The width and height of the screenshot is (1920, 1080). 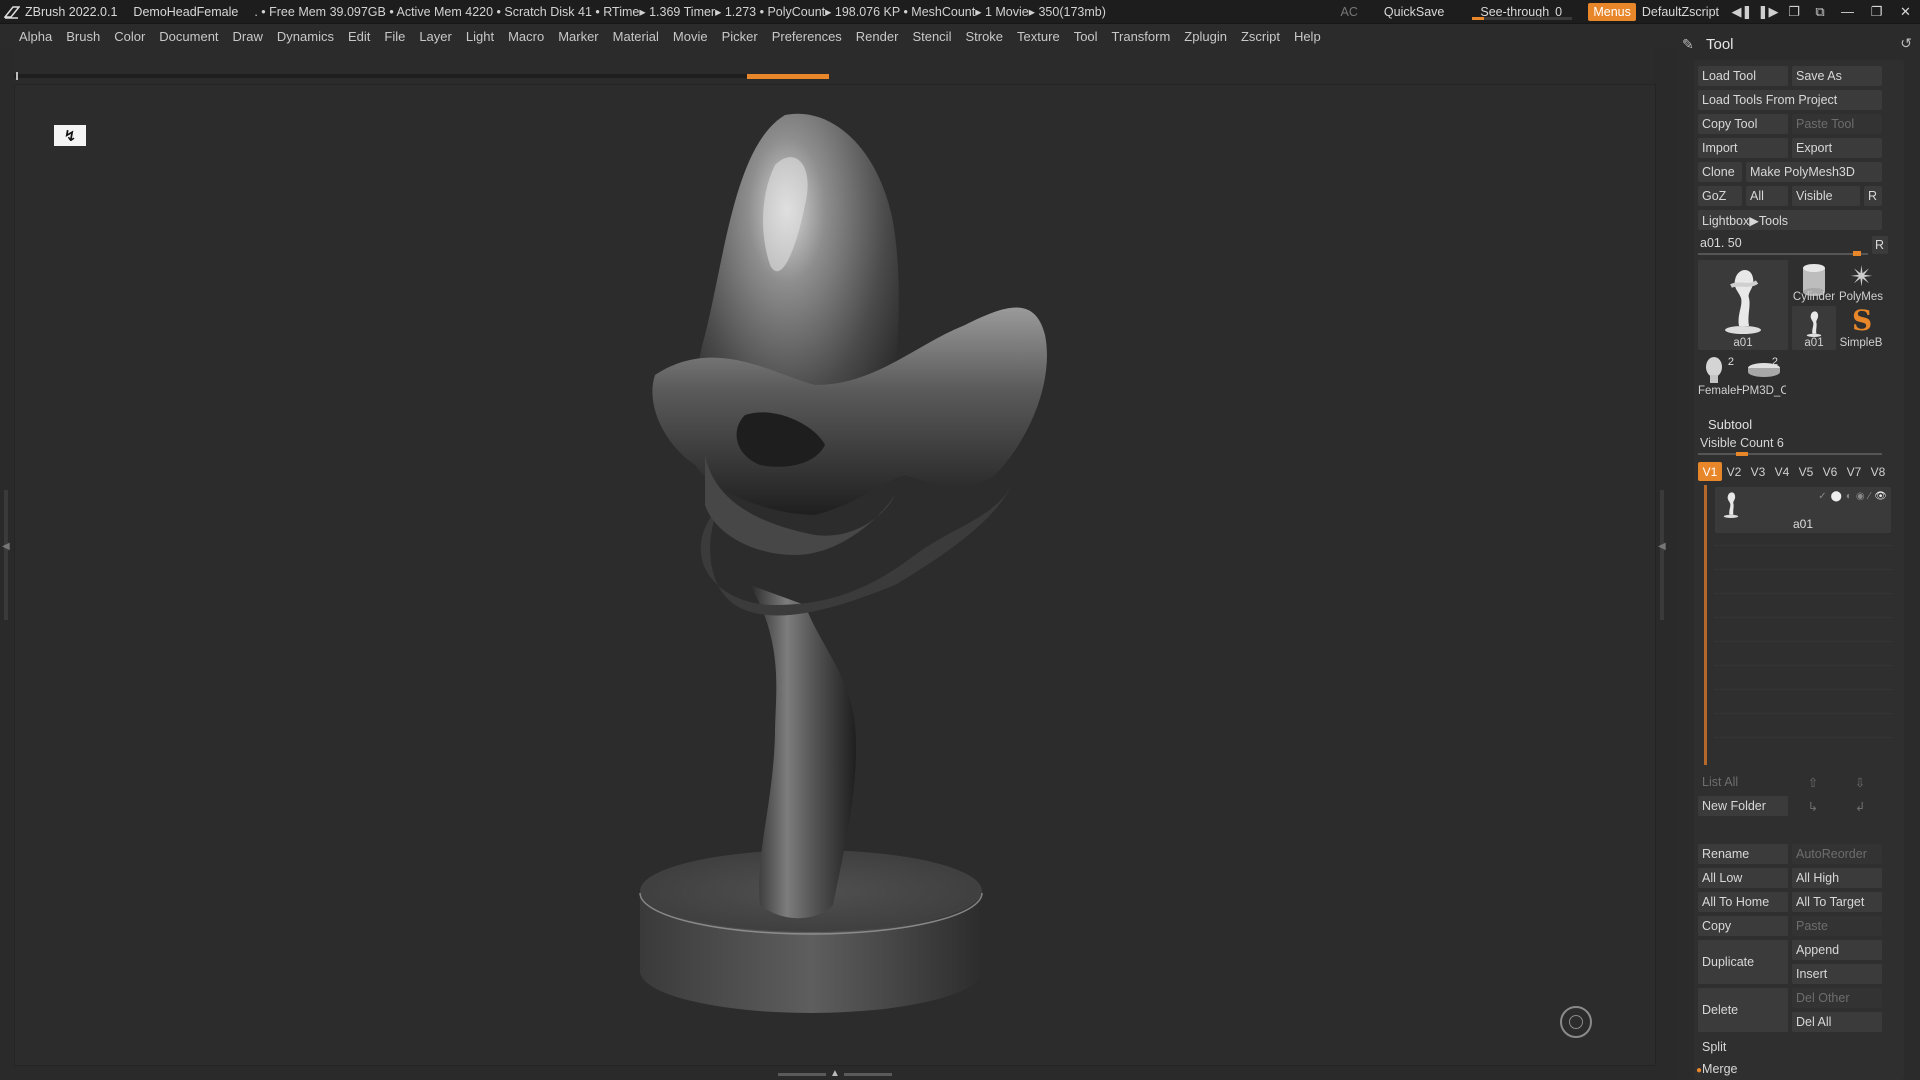 I want to click on tool-palette-header: ✎ Tool ↺, so click(x=1798, y=44).